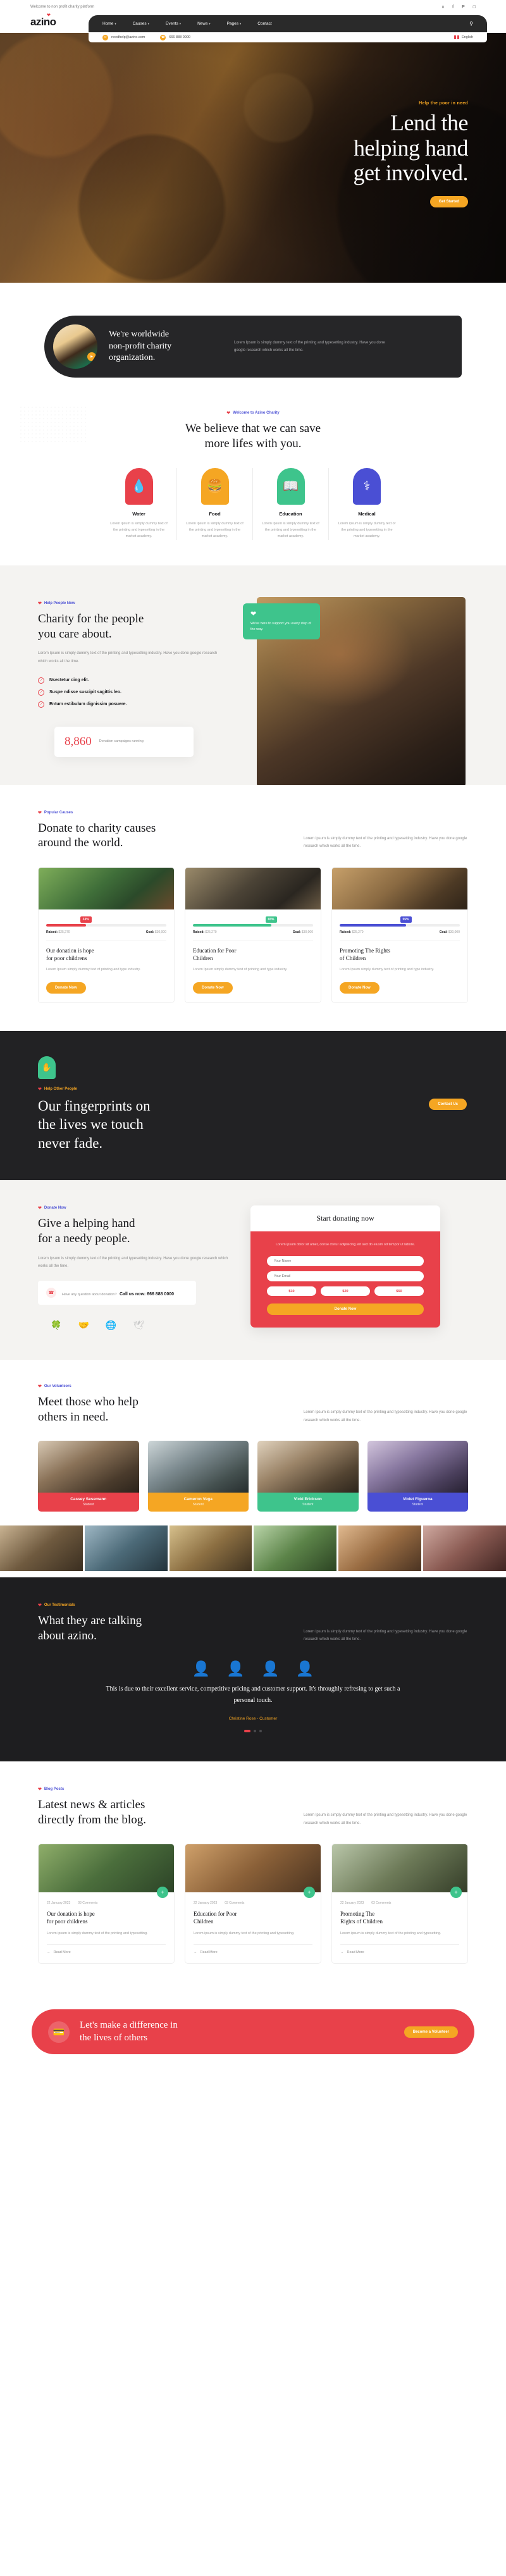  What do you see at coordinates (463, 37) in the screenshot?
I see `language-selector: English` at bounding box center [463, 37].